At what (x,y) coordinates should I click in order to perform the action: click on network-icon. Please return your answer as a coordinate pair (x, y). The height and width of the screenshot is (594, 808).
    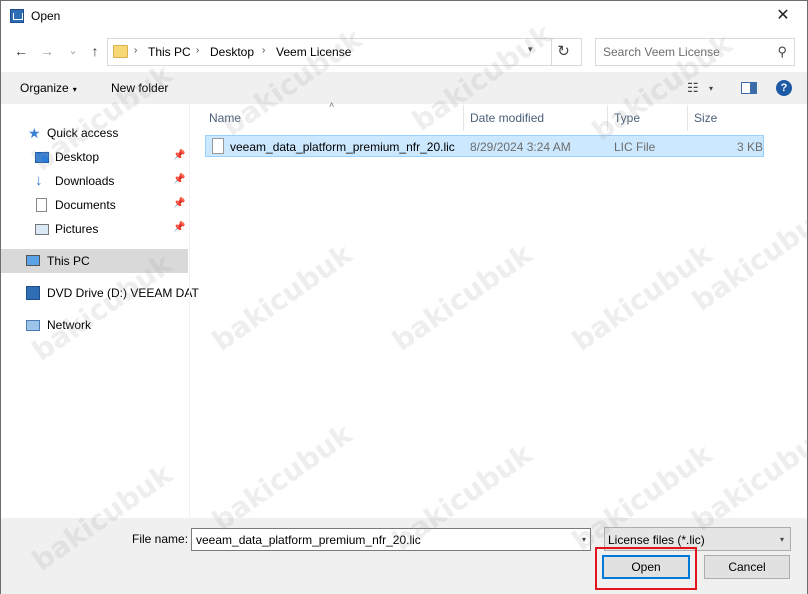
    Looking at the image, I should click on (33, 325).